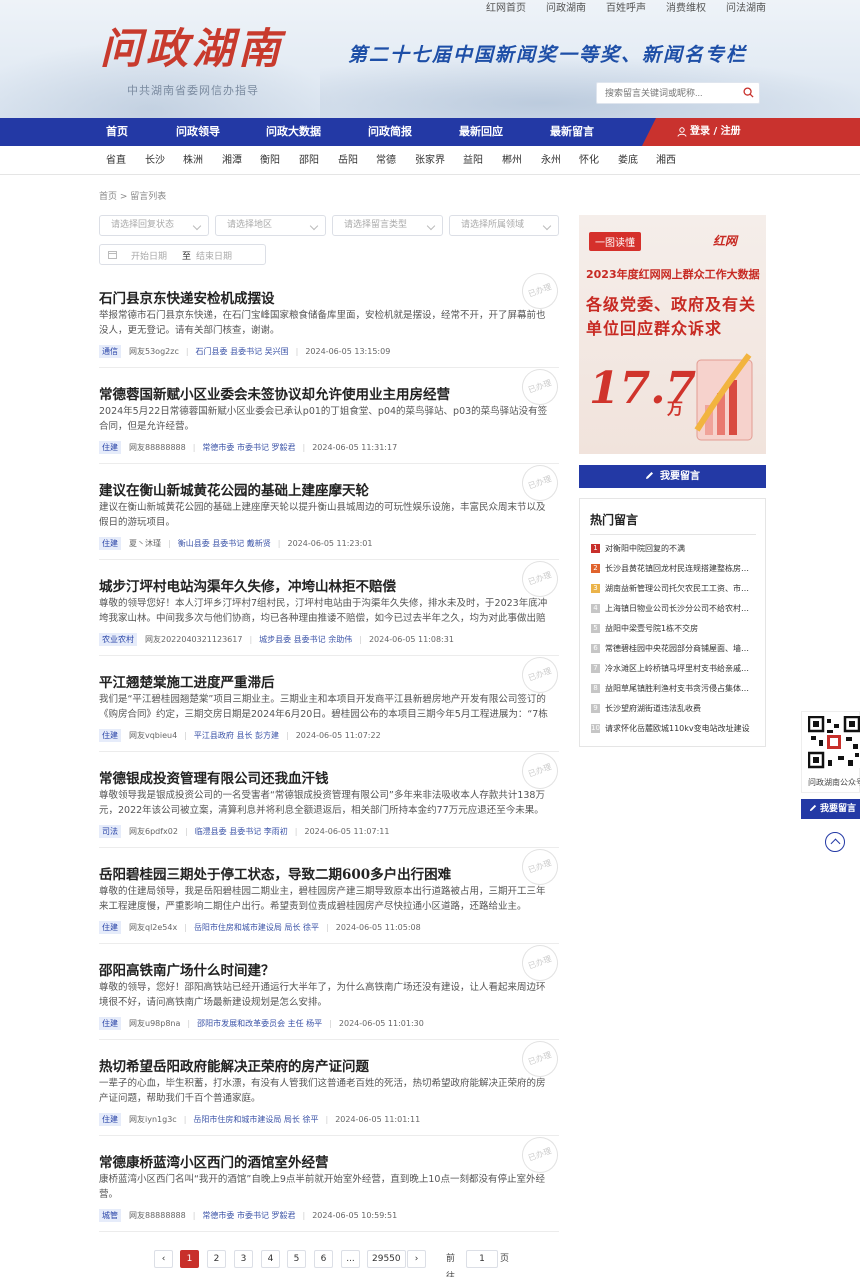 The height and width of the screenshot is (1277, 860). What do you see at coordinates (270, 160) in the screenshot?
I see `region-link: 衡阳` at bounding box center [270, 160].